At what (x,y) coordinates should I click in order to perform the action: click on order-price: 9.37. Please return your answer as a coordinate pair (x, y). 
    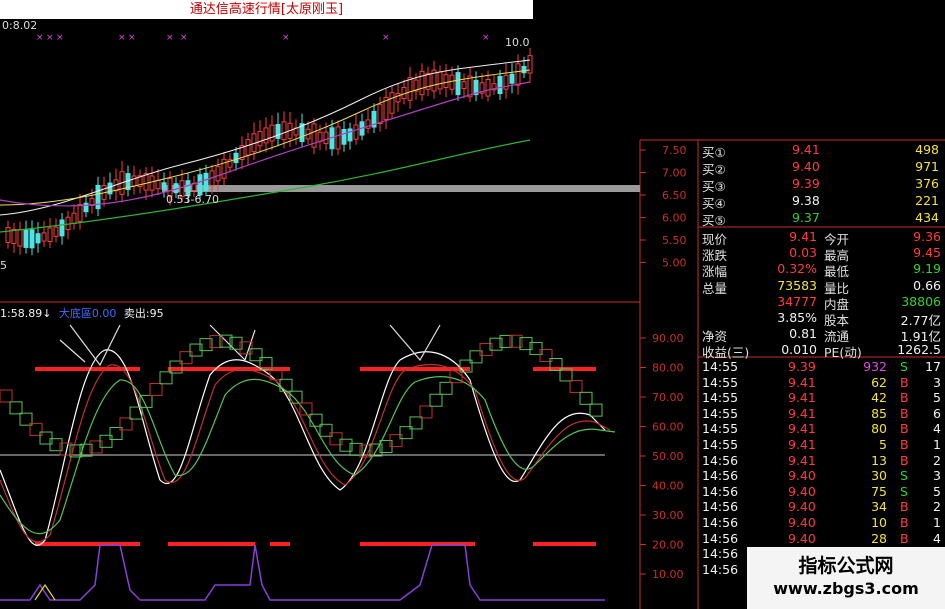
    Looking at the image, I should click on (806, 217).